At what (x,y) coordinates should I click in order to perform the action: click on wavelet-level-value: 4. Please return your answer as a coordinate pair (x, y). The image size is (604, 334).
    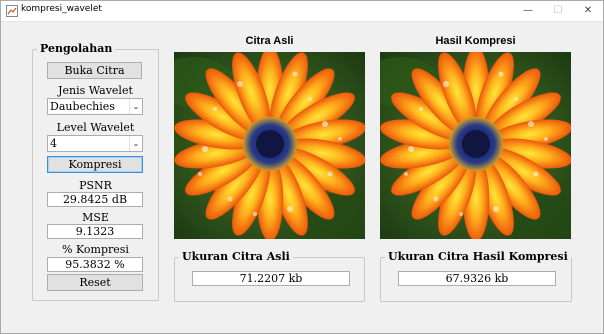
    Looking at the image, I should click on (53, 143).